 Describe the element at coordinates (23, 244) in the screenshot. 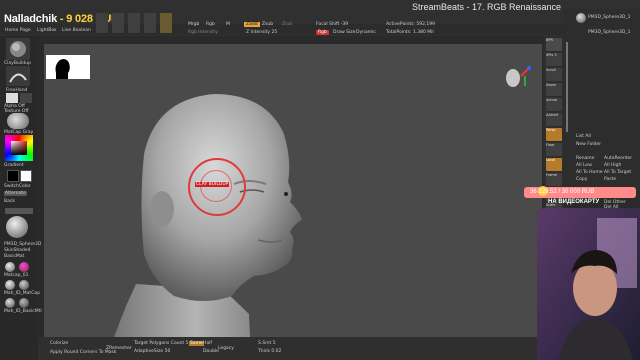

I see `sphere-label-1: PM3D_Sphere3D` at that location.